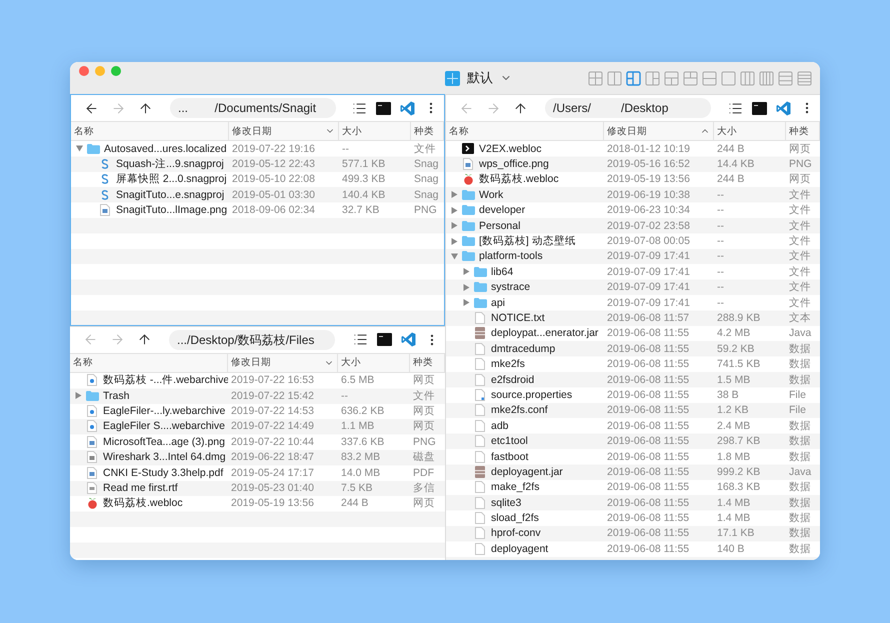 This screenshot has height=623, width=890. What do you see at coordinates (480, 333) in the screenshot?
I see `jar-file-icon` at bounding box center [480, 333].